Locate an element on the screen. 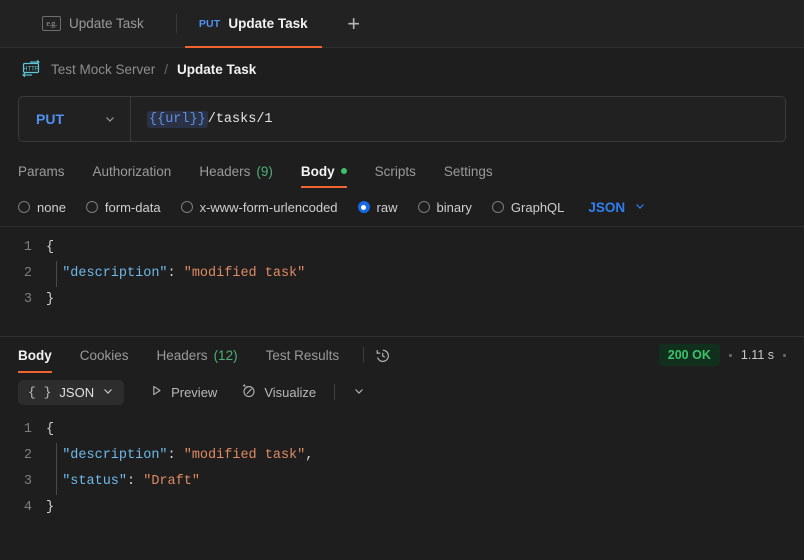 The image size is (804, 560). request-code: 1 { 2 "description": "modified task" 3 } is located at coordinates (402, 274).